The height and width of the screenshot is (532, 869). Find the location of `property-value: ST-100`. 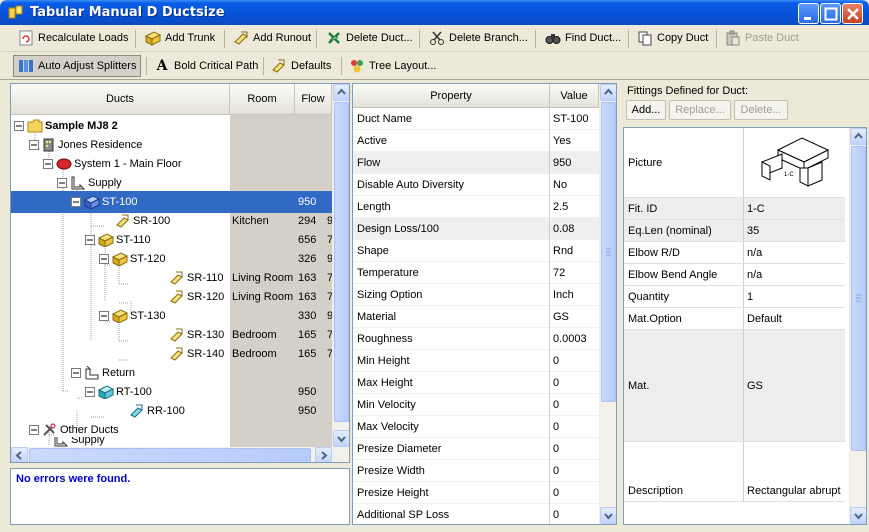

property-value: ST-100 is located at coordinates (574, 119).